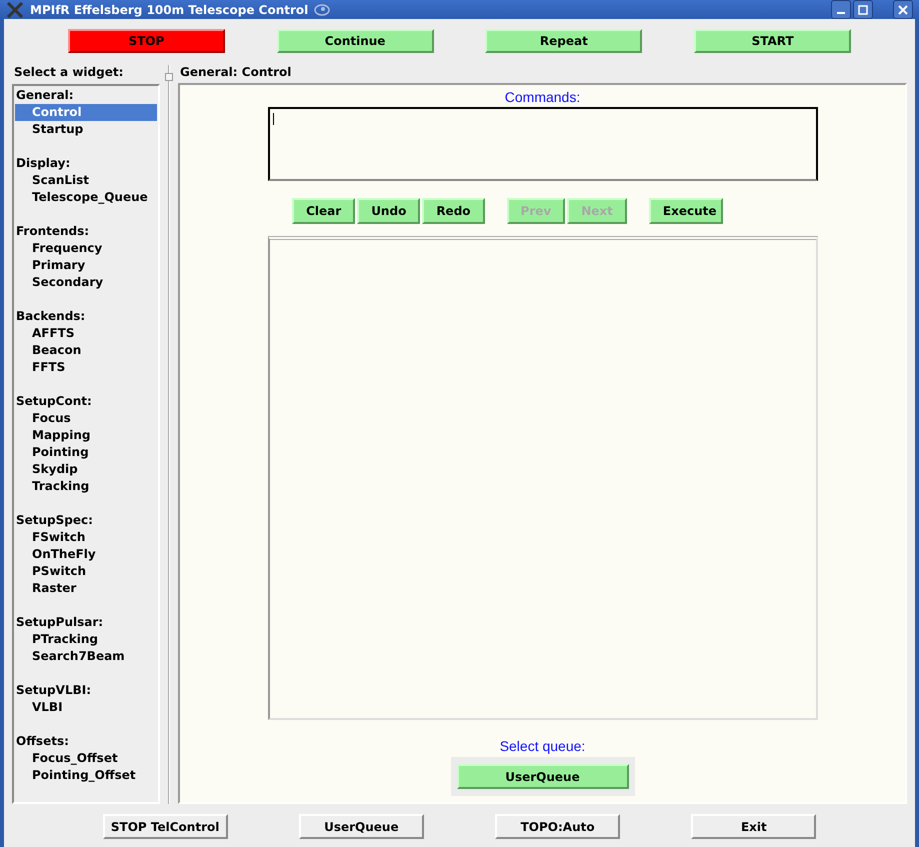  Describe the element at coordinates (557, 826) in the screenshot. I see `bottom-button: TOPO:Auto` at that location.